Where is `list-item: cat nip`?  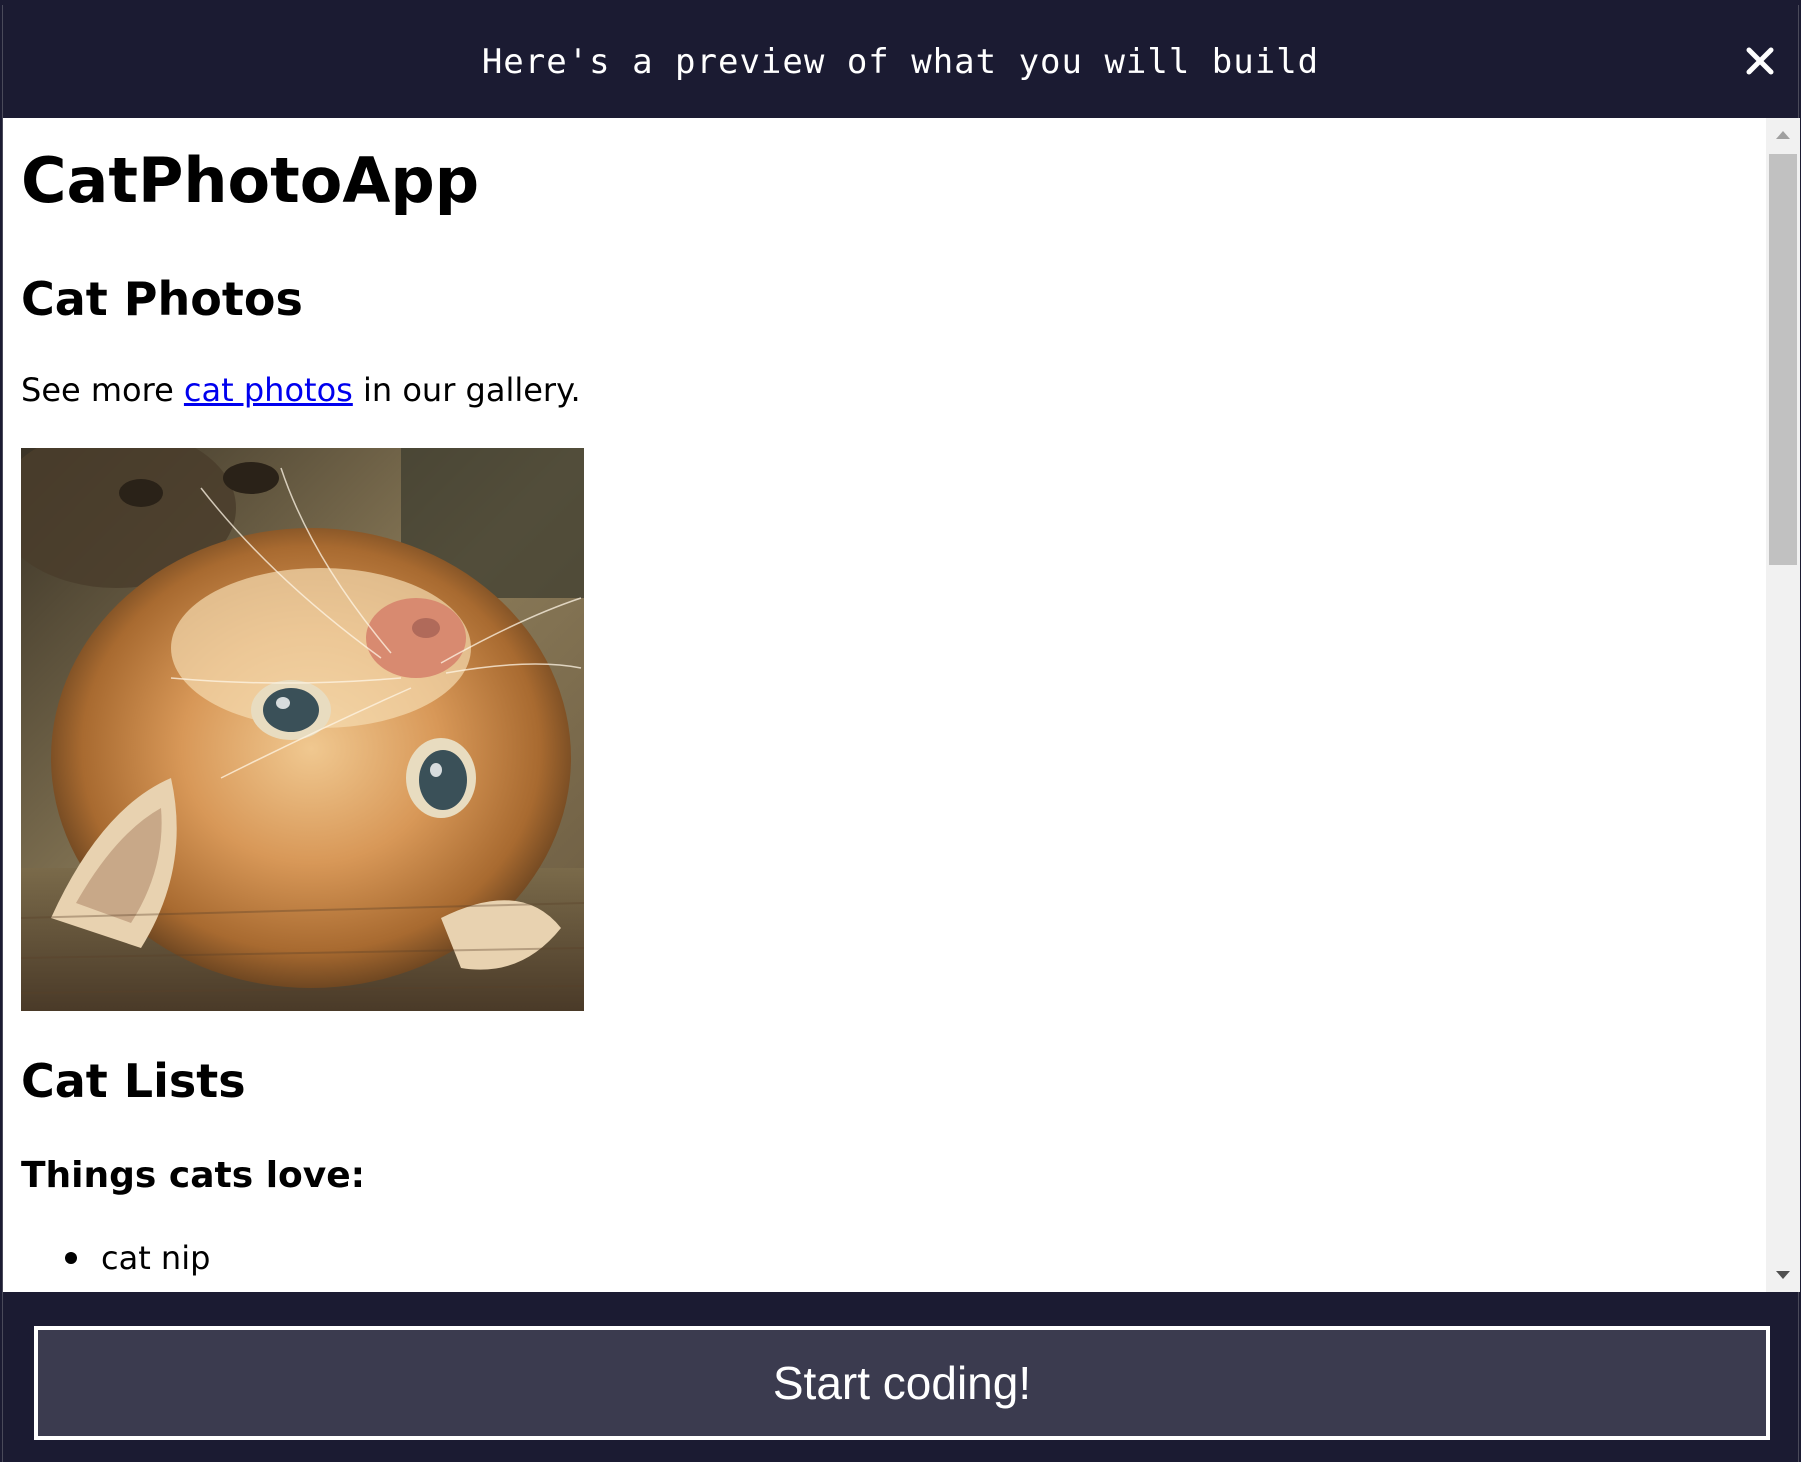
list-item: cat nip is located at coordinates (137, 1258).